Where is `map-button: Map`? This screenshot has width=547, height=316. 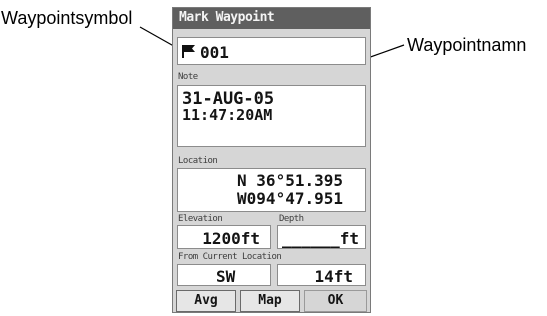 map-button: Map is located at coordinates (270, 301).